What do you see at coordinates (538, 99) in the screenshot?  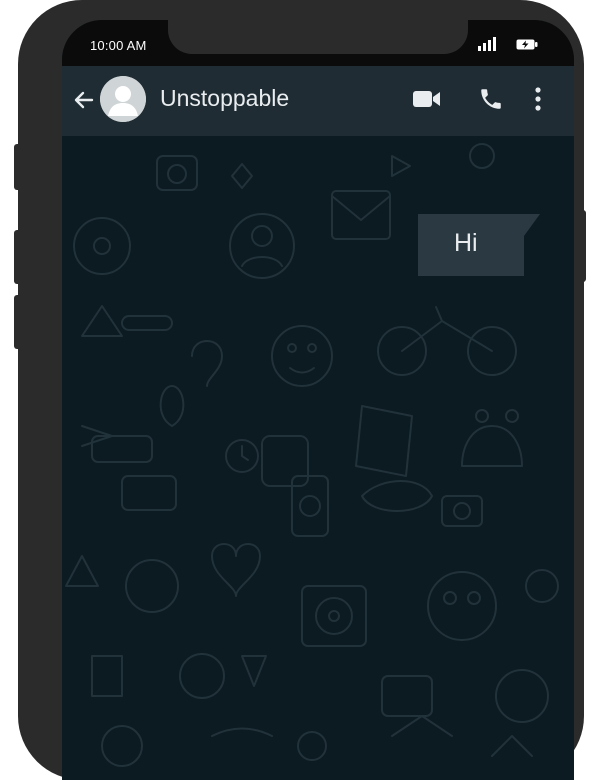 I see `more-options-icon` at bounding box center [538, 99].